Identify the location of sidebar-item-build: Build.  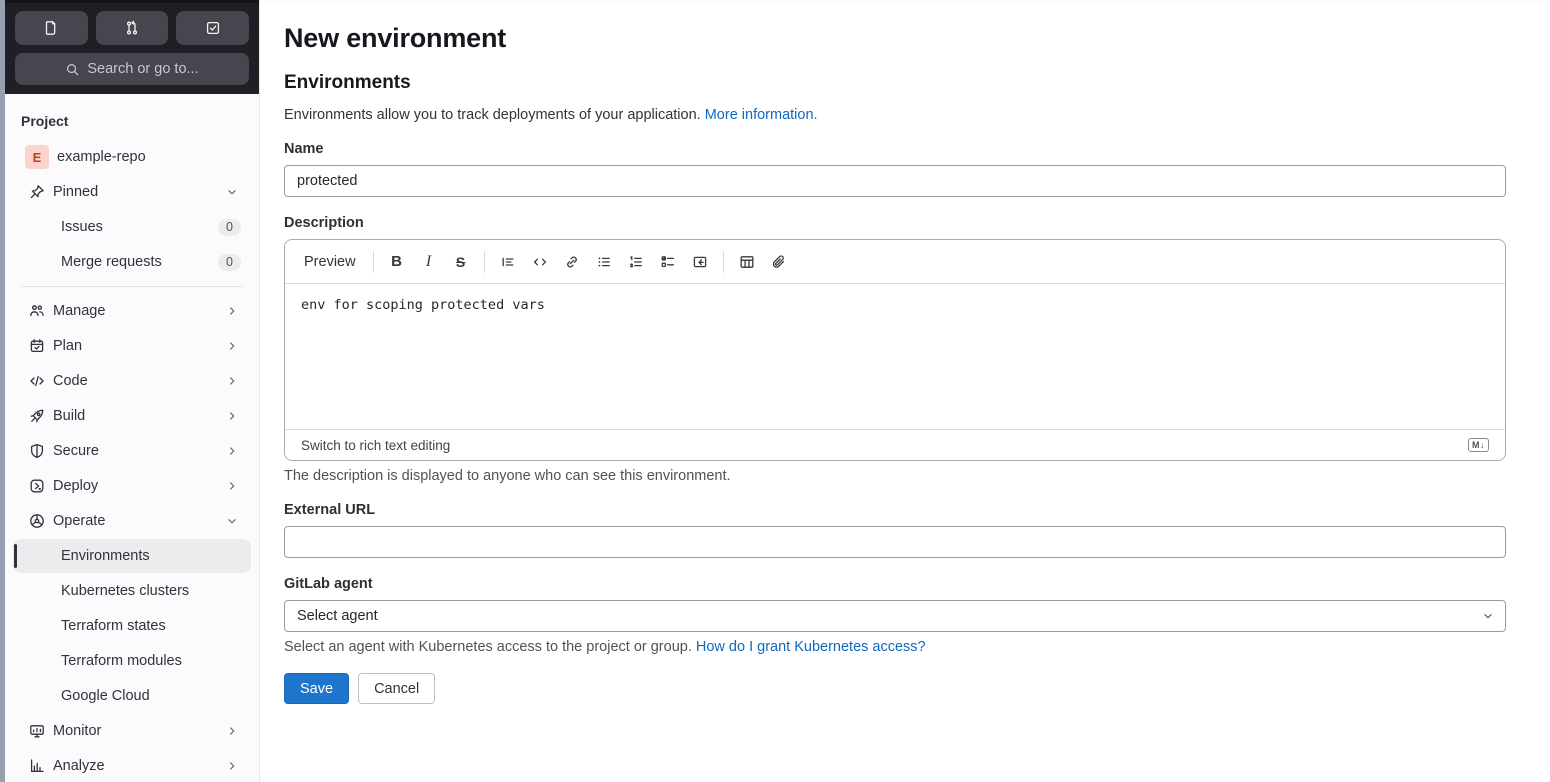
(132, 416).